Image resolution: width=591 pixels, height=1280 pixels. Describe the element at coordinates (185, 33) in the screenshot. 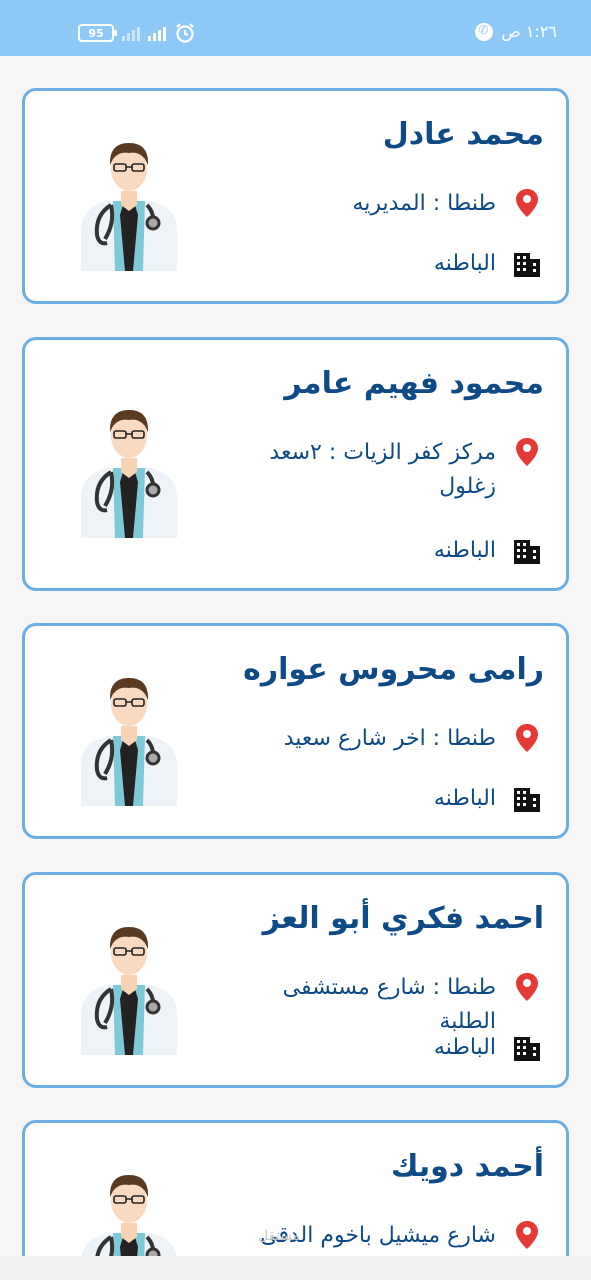

I see `alarm-icon` at that location.